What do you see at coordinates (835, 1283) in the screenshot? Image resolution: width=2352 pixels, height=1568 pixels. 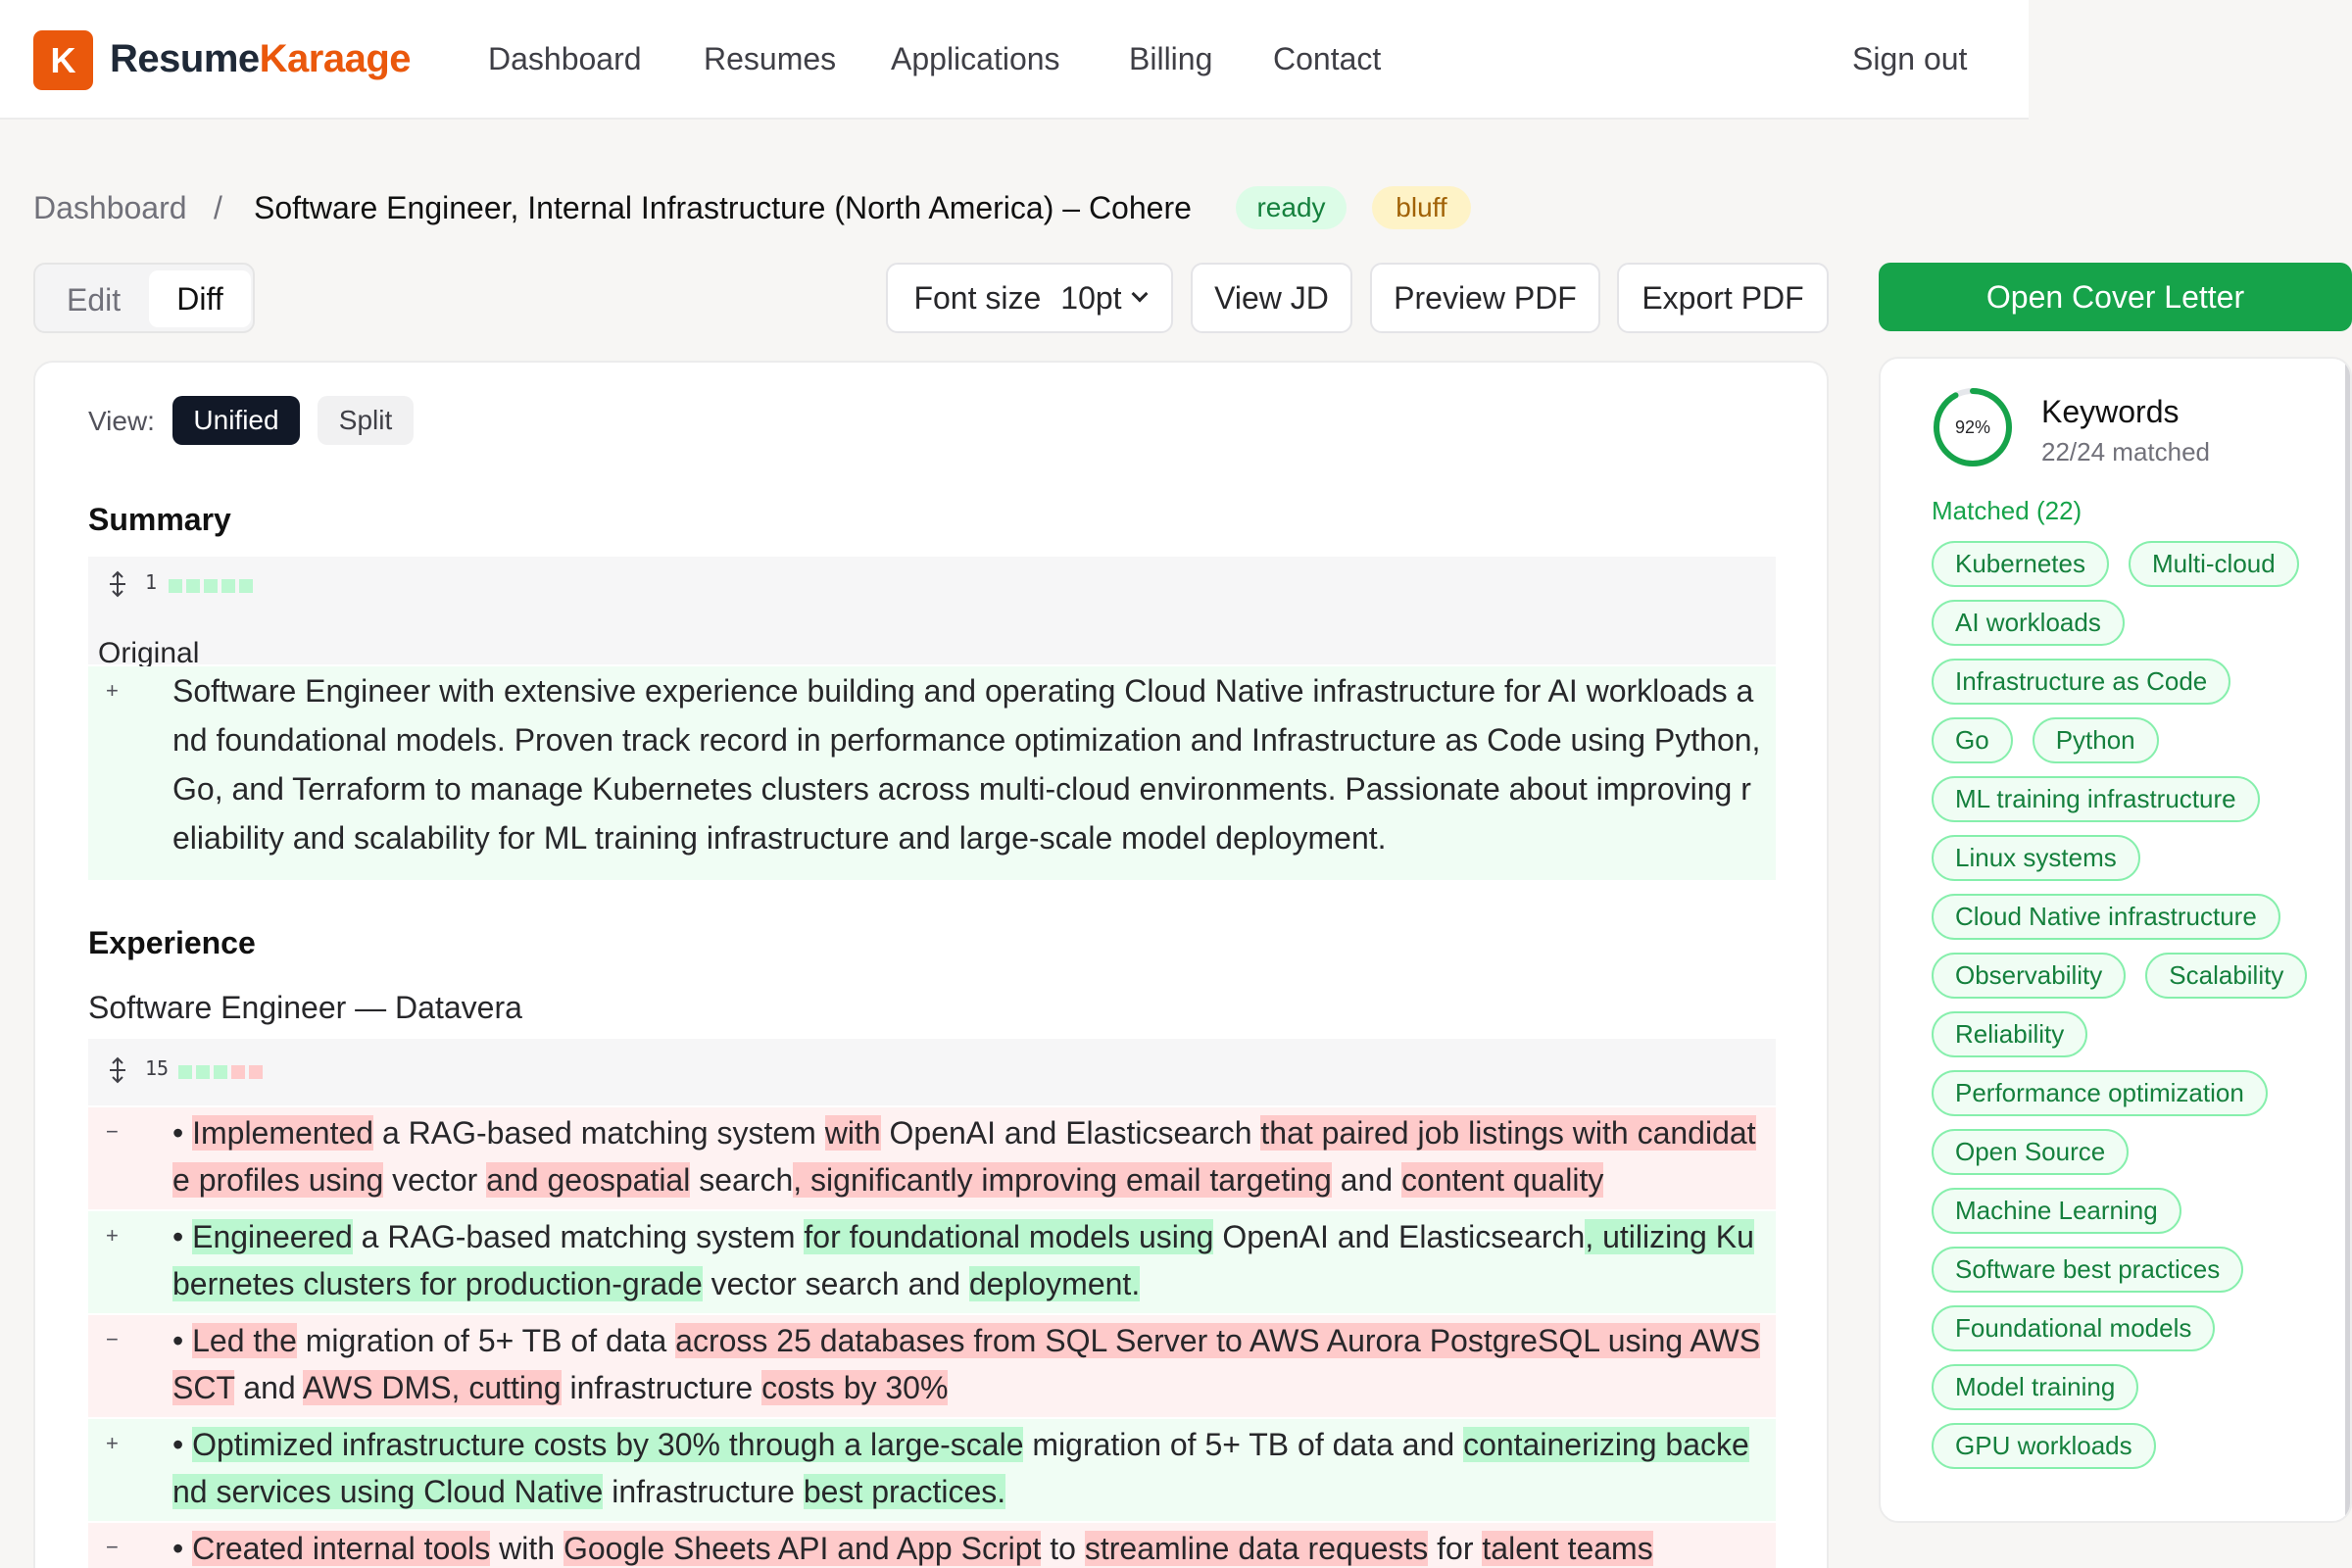 I see `diff-text: vector search and` at bounding box center [835, 1283].